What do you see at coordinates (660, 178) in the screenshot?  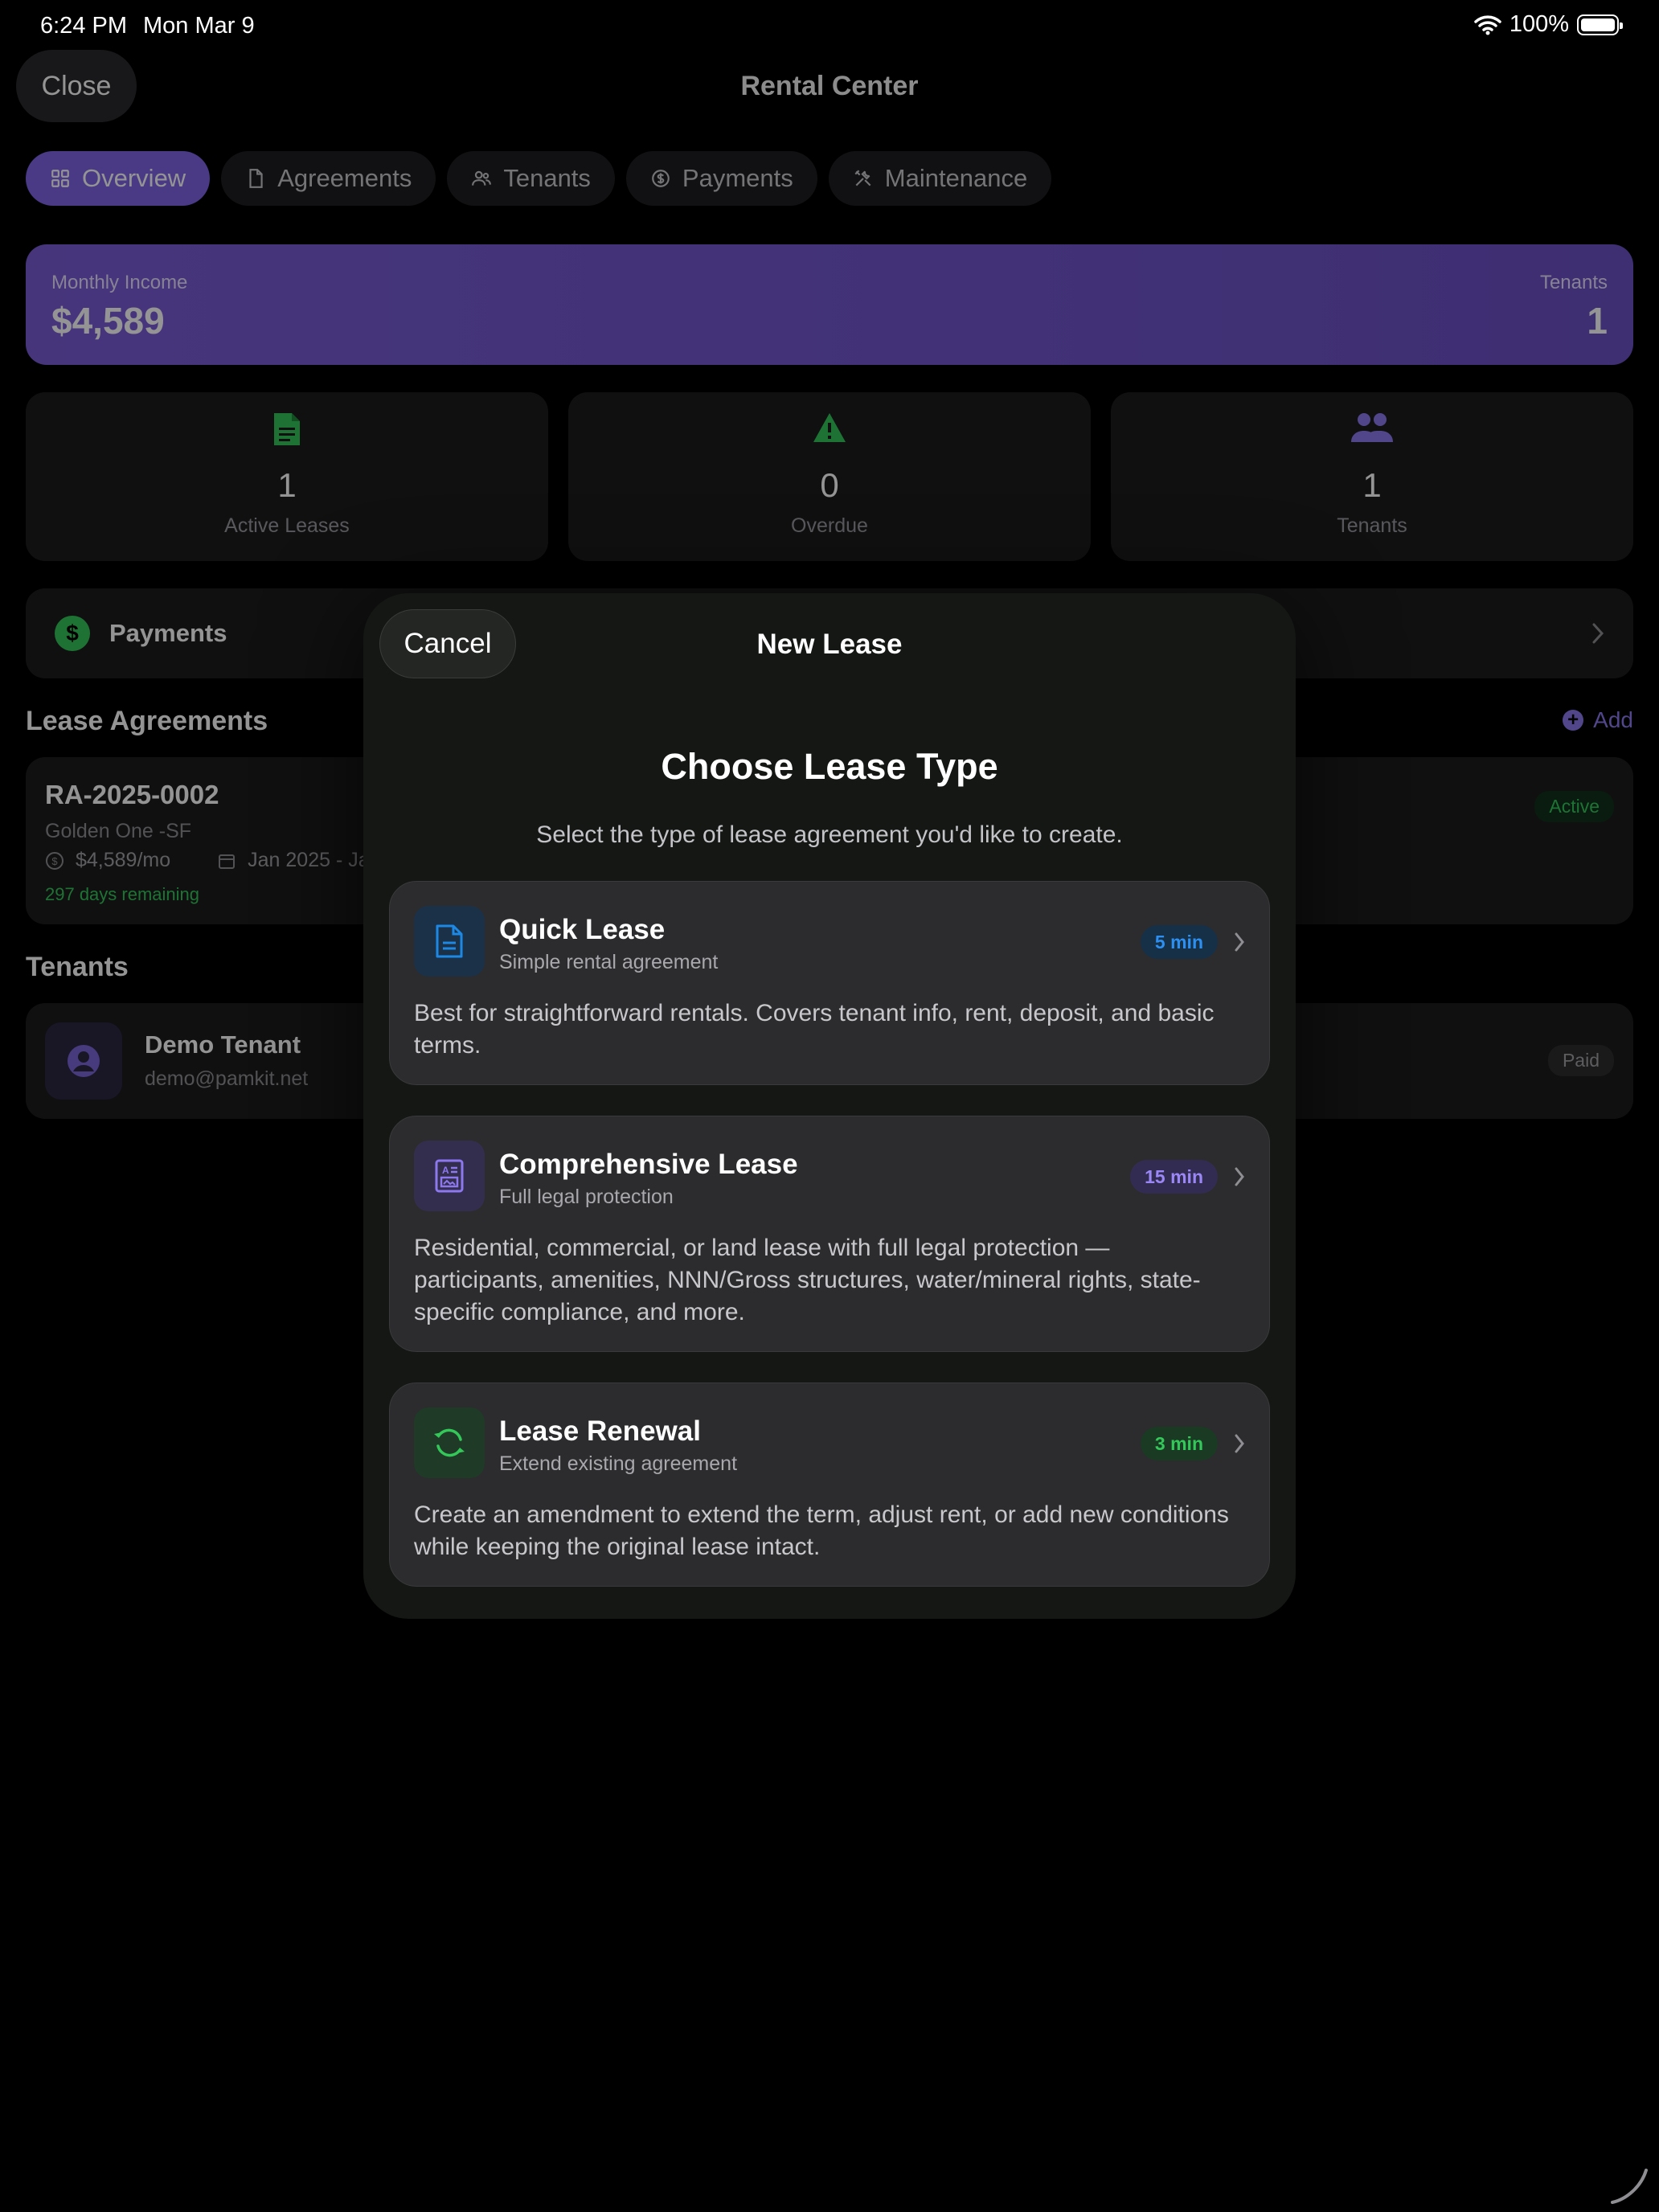 I see `dollar-circle-icon` at bounding box center [660, 178].